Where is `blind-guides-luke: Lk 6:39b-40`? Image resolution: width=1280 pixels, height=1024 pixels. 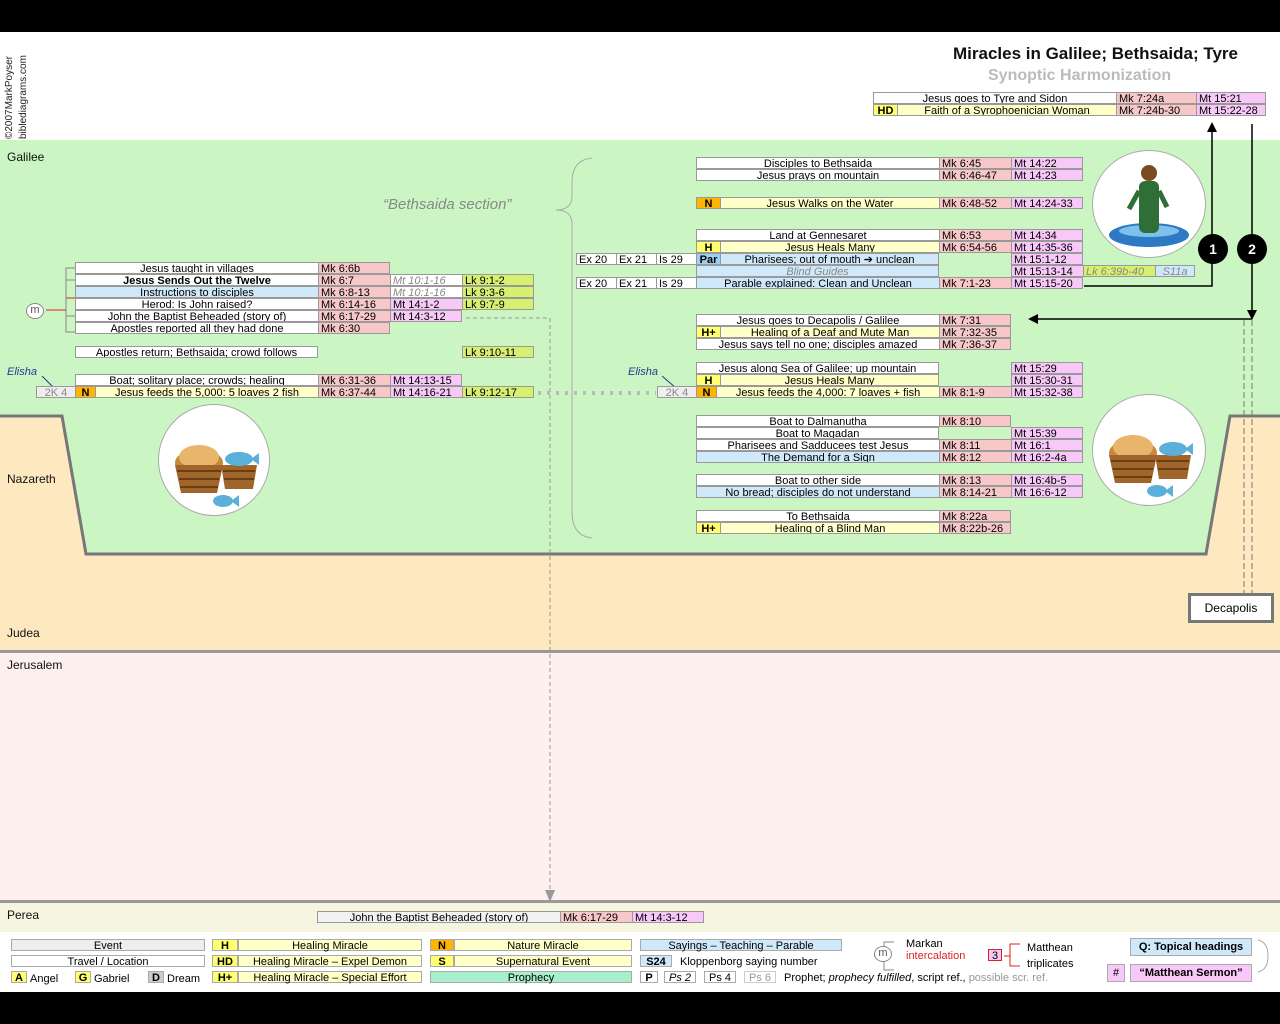
blind-guides-luke: Lk 6:39b-40 is located at coordinates (1119, 271).